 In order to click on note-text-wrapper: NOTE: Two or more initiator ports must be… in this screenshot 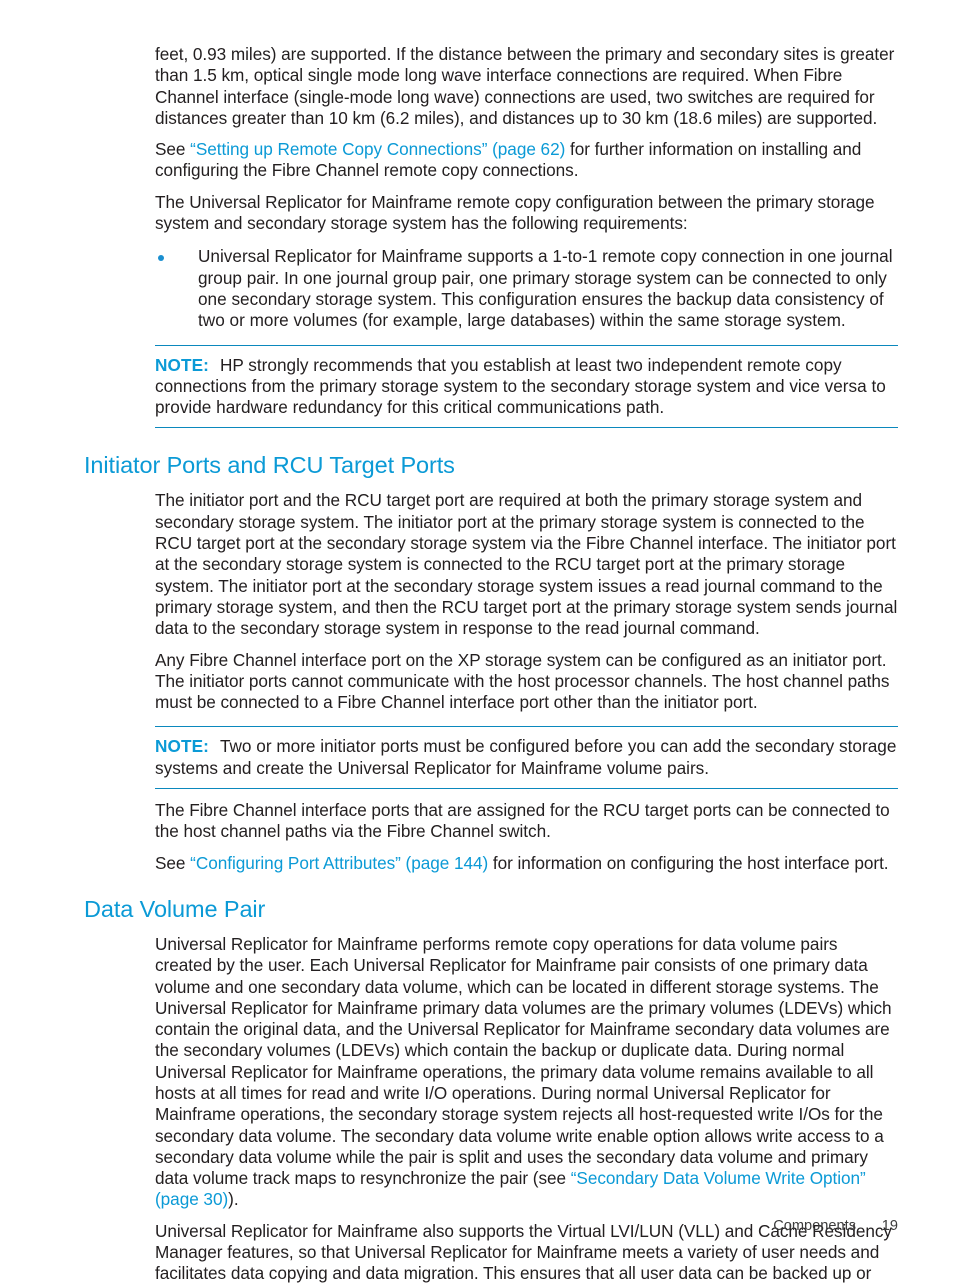, I will do `click(526, 757)`.